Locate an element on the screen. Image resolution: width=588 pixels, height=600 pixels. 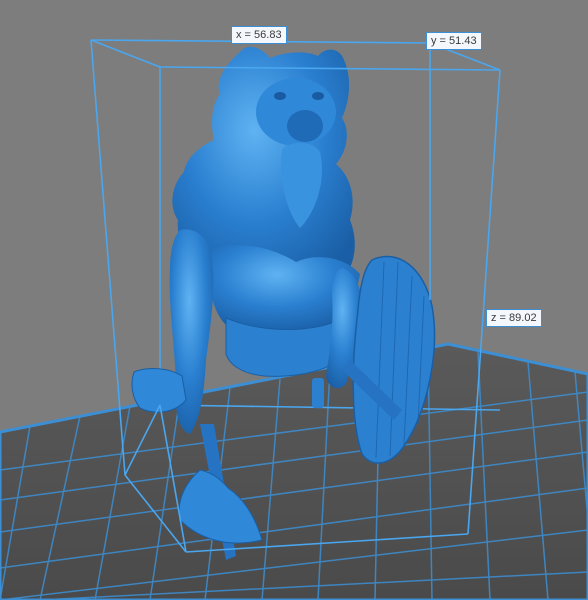
dimension-z-label: z = 89.02 is located at coordinates (514, 318).